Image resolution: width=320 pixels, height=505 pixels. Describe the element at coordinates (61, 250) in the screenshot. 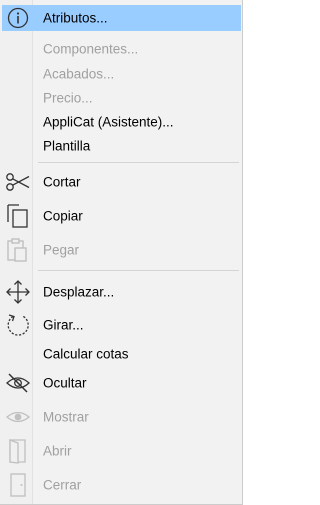

I see `menu-item-label: Pegar` at that location.